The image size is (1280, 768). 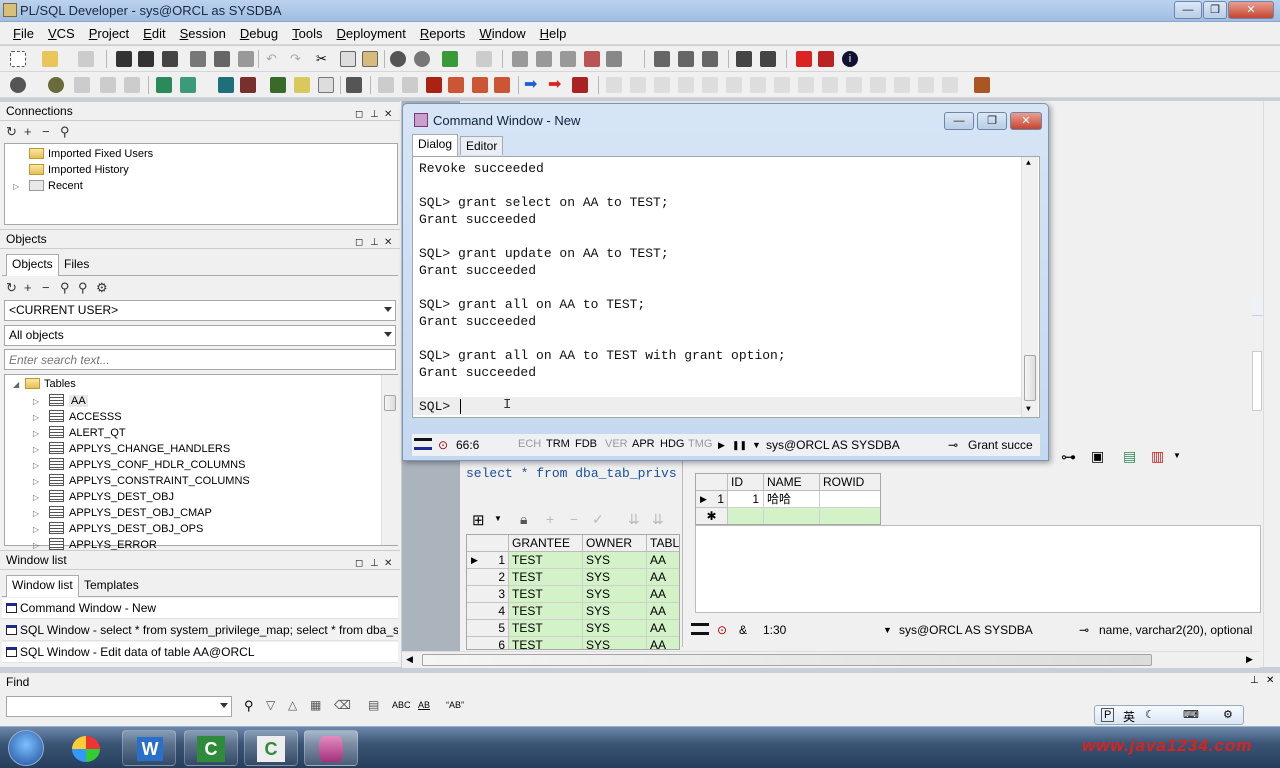 I want to click on highlight-icon: ▦, so click(x=315, y=705).